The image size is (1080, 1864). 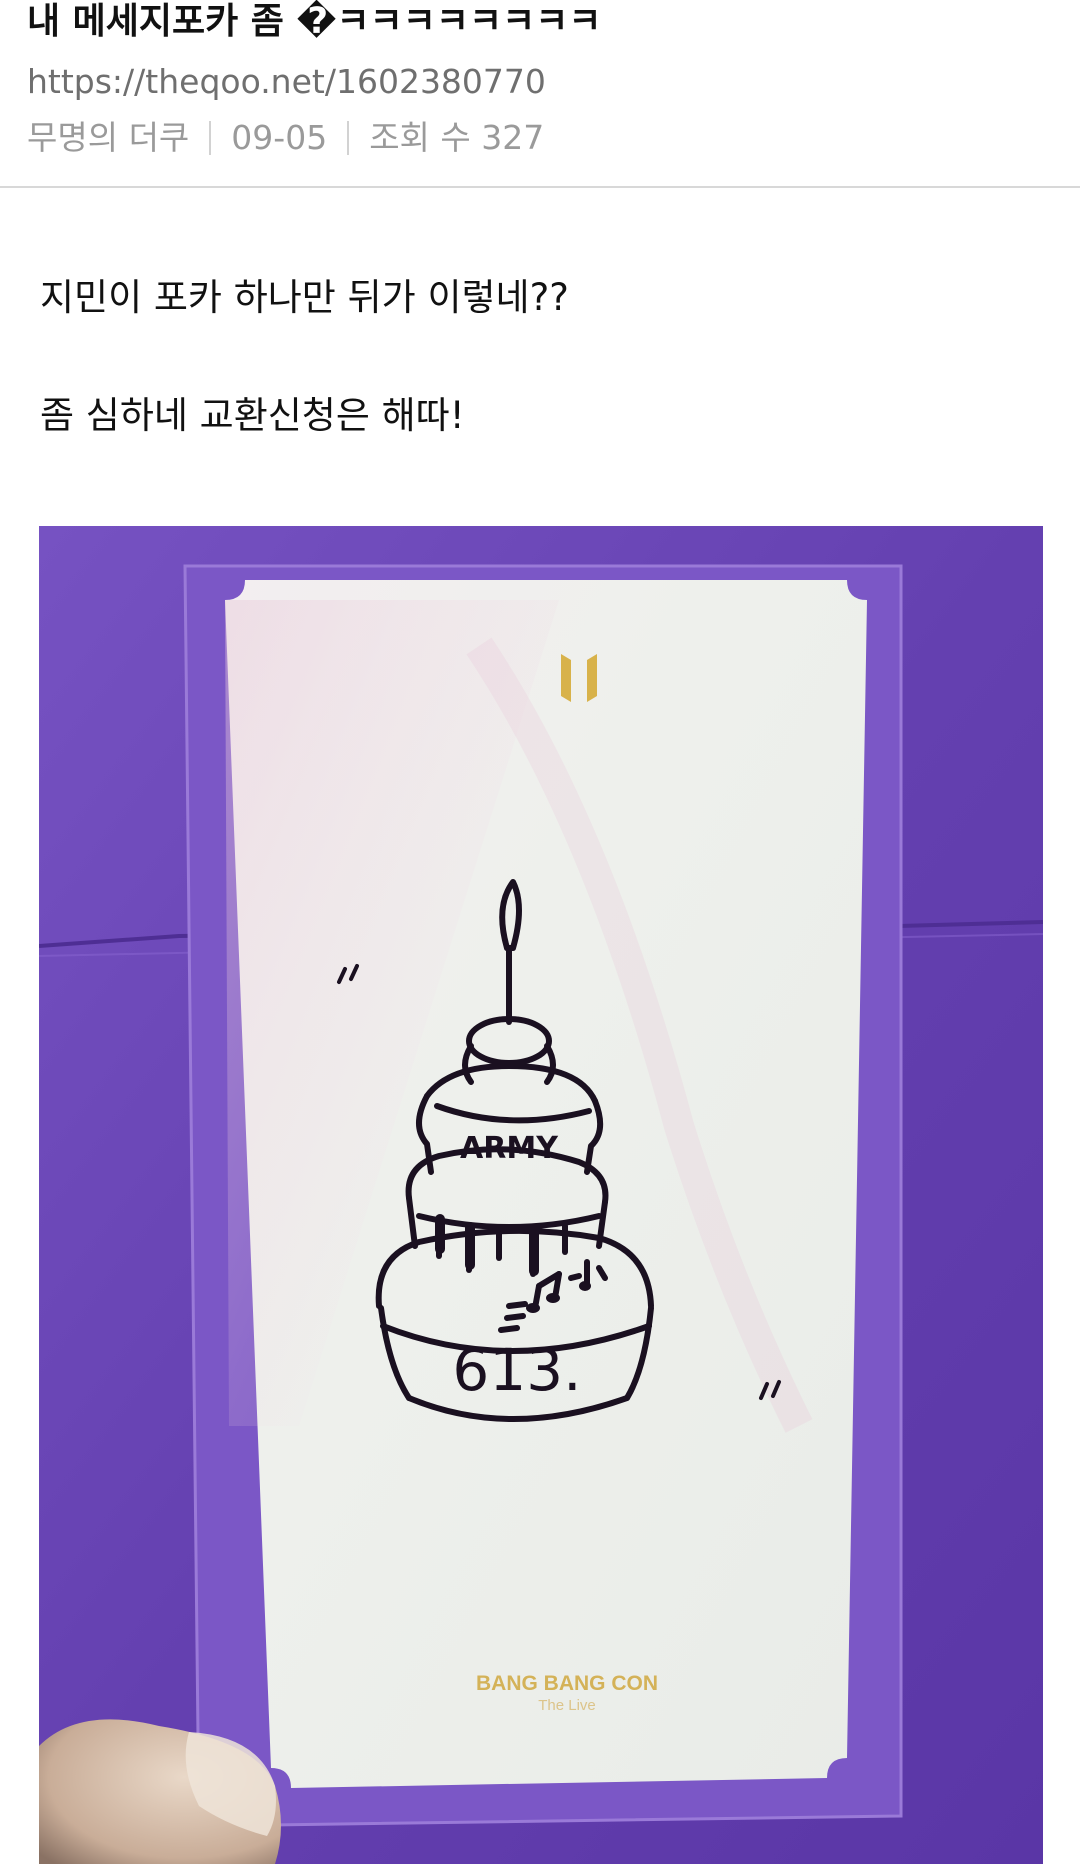 What do you see at coordinates (567, 1705) in the screenshot?
I see `card-subtitle-text: The Live` at bounding box center [567, 1705].